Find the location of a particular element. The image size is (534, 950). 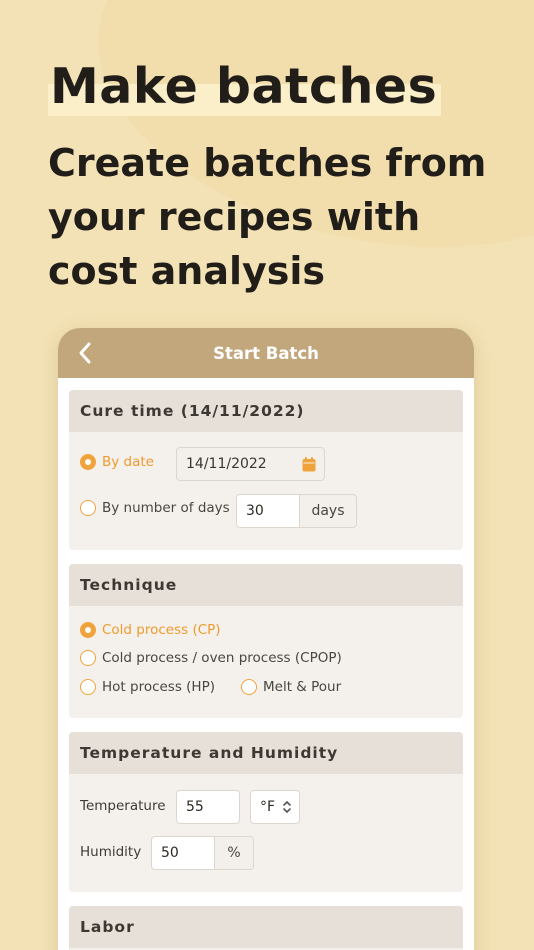

nav-title: Start Batch is located at coordinates (266, 353).